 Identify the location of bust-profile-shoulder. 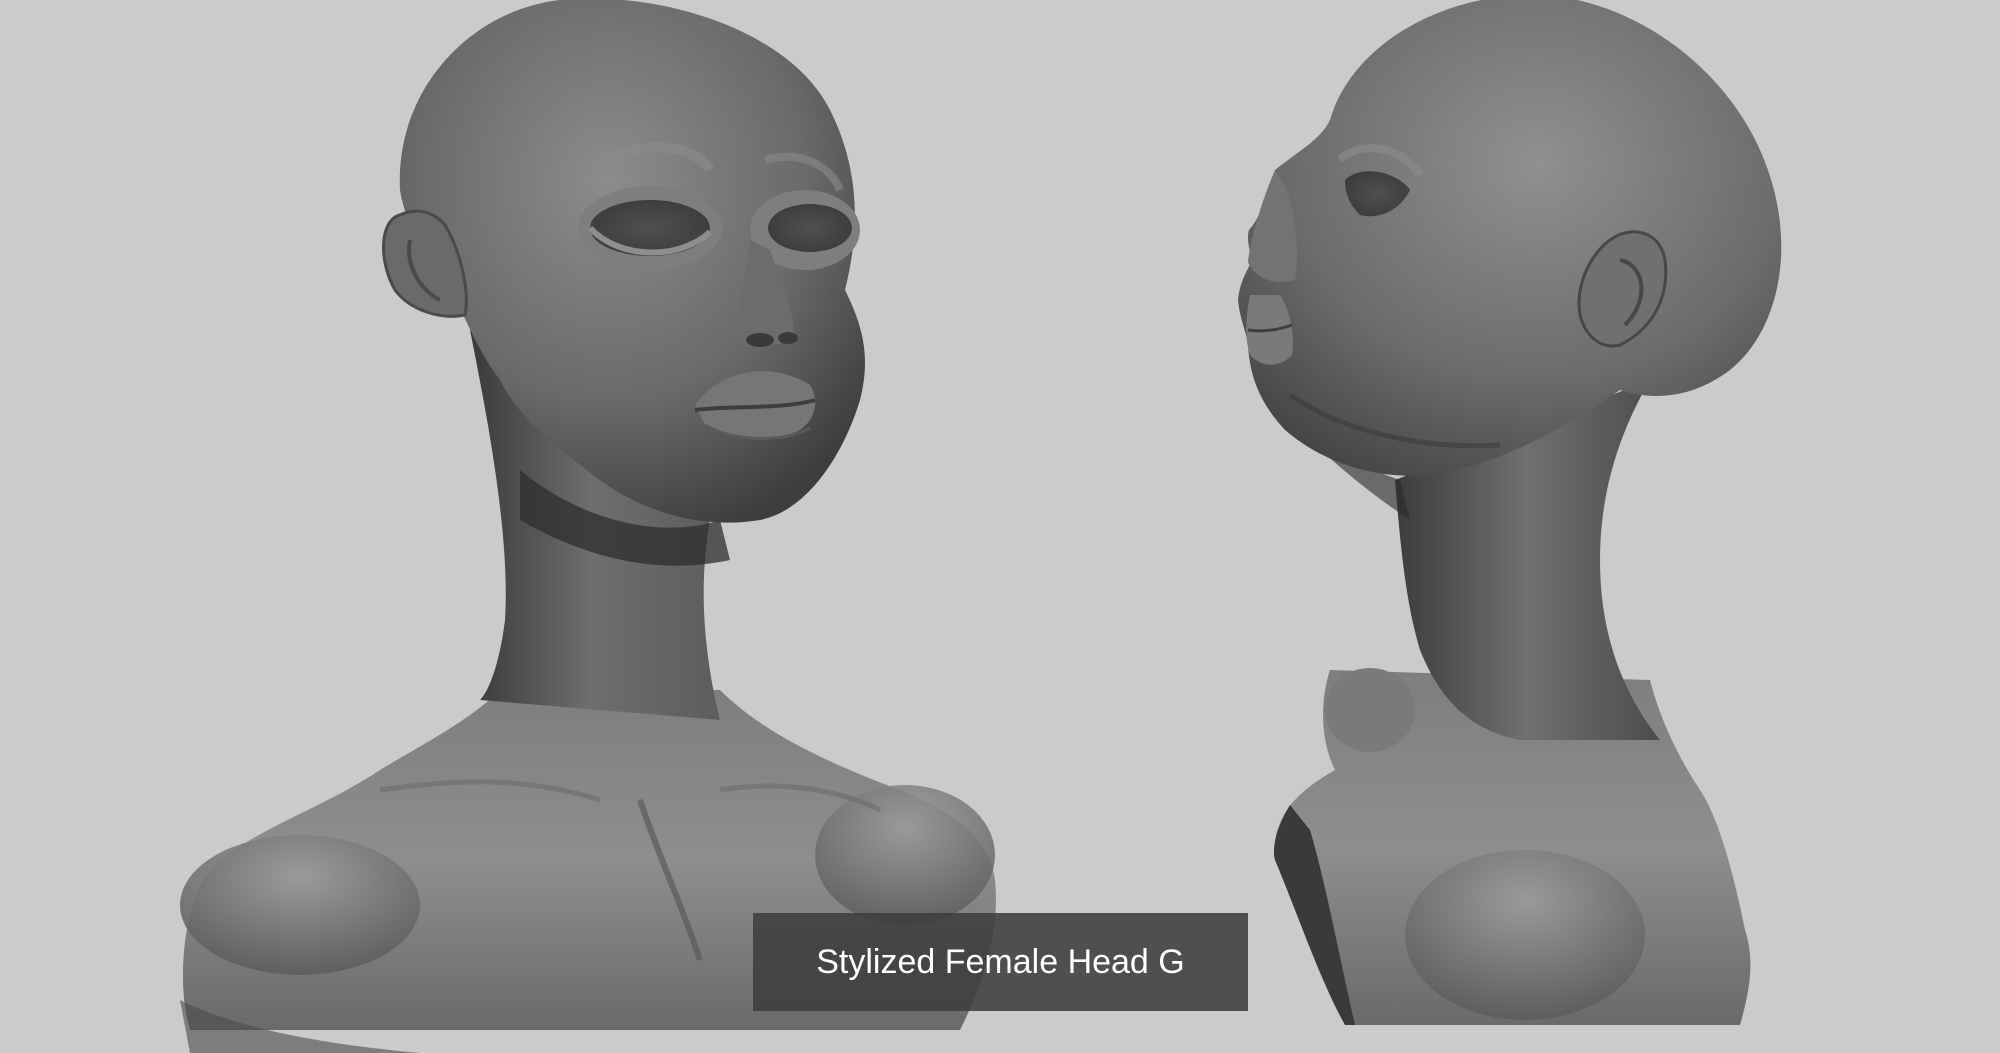
(1525, 935).